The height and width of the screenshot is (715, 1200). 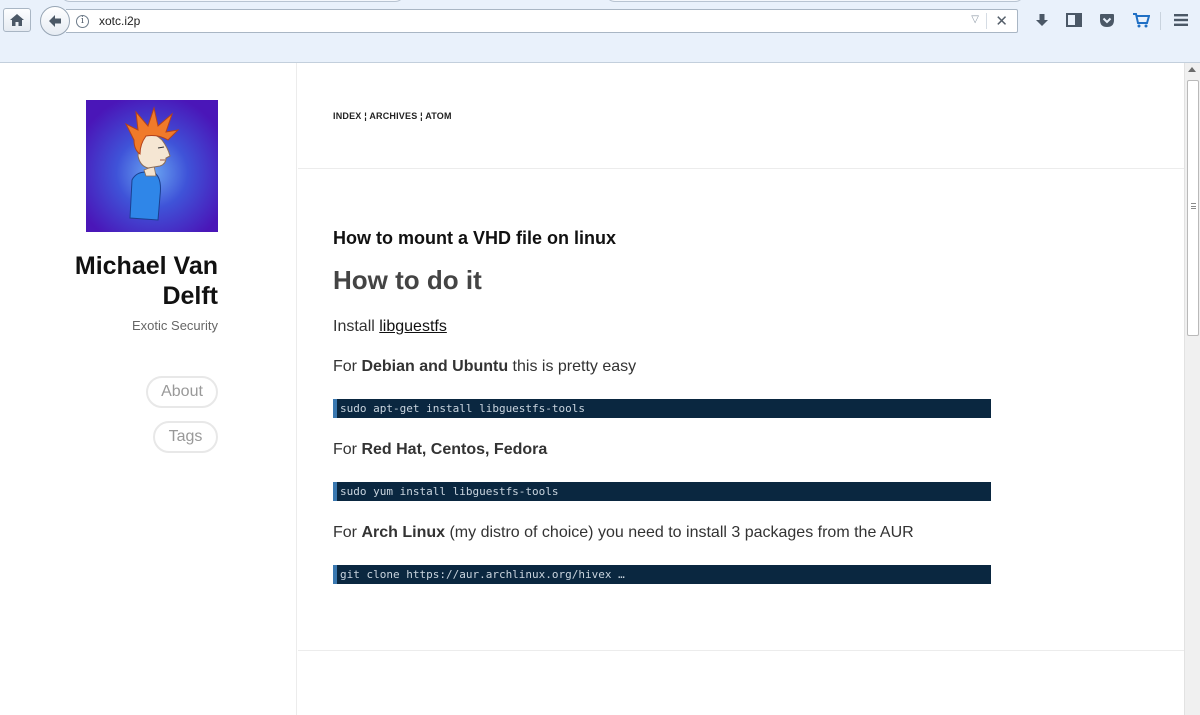 I want to click on info-icon: i, so click(x=82, y=21).